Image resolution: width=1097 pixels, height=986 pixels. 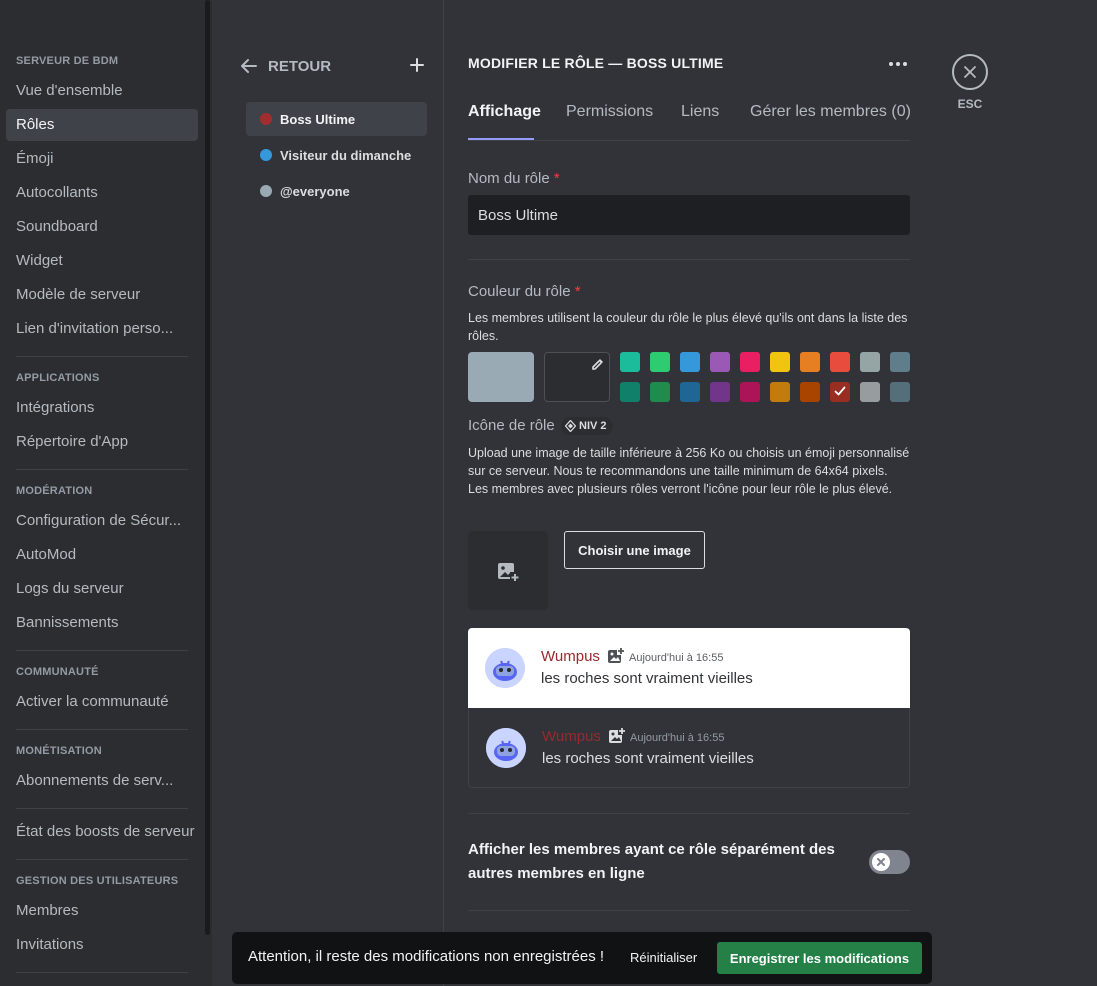 I want to click on sidebar-header: MONÉTISATION, so click(x=59, y=751).